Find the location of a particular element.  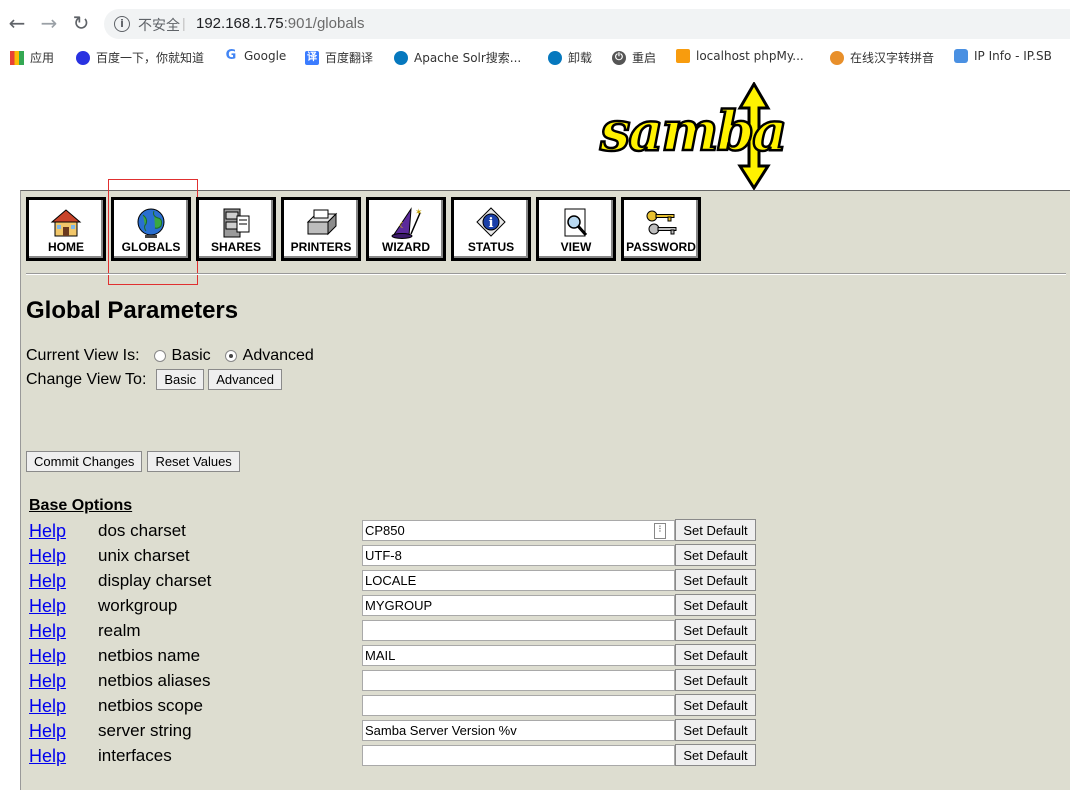

reload-icon: ↻ is located at coordinates (81, 23).